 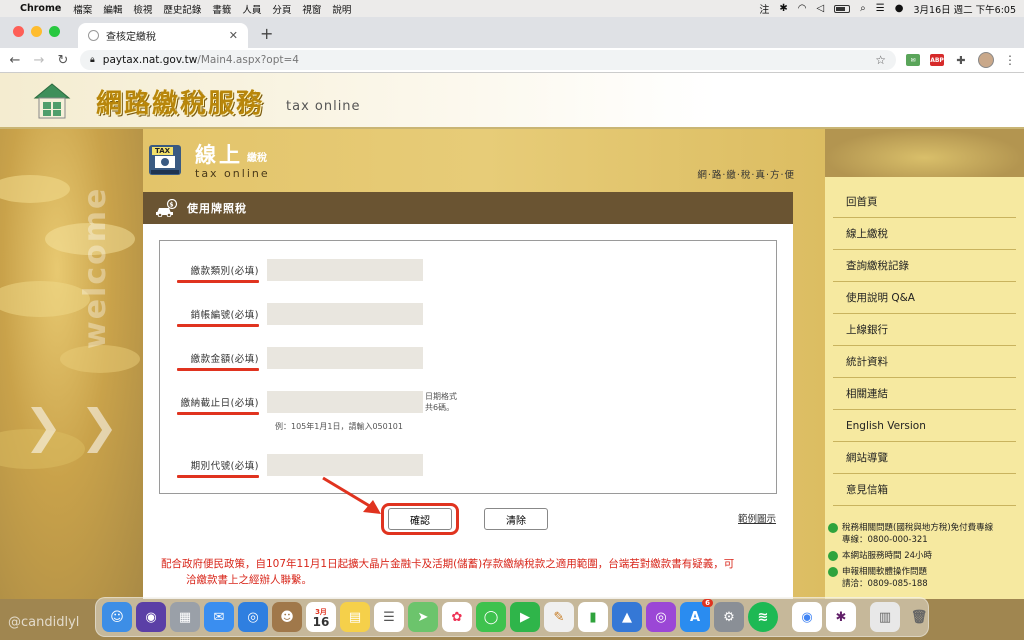 I want to click on field-row-due-date: 繳納截止日(必填) 日期格式 共6碼。, so click(x=308, y=403).